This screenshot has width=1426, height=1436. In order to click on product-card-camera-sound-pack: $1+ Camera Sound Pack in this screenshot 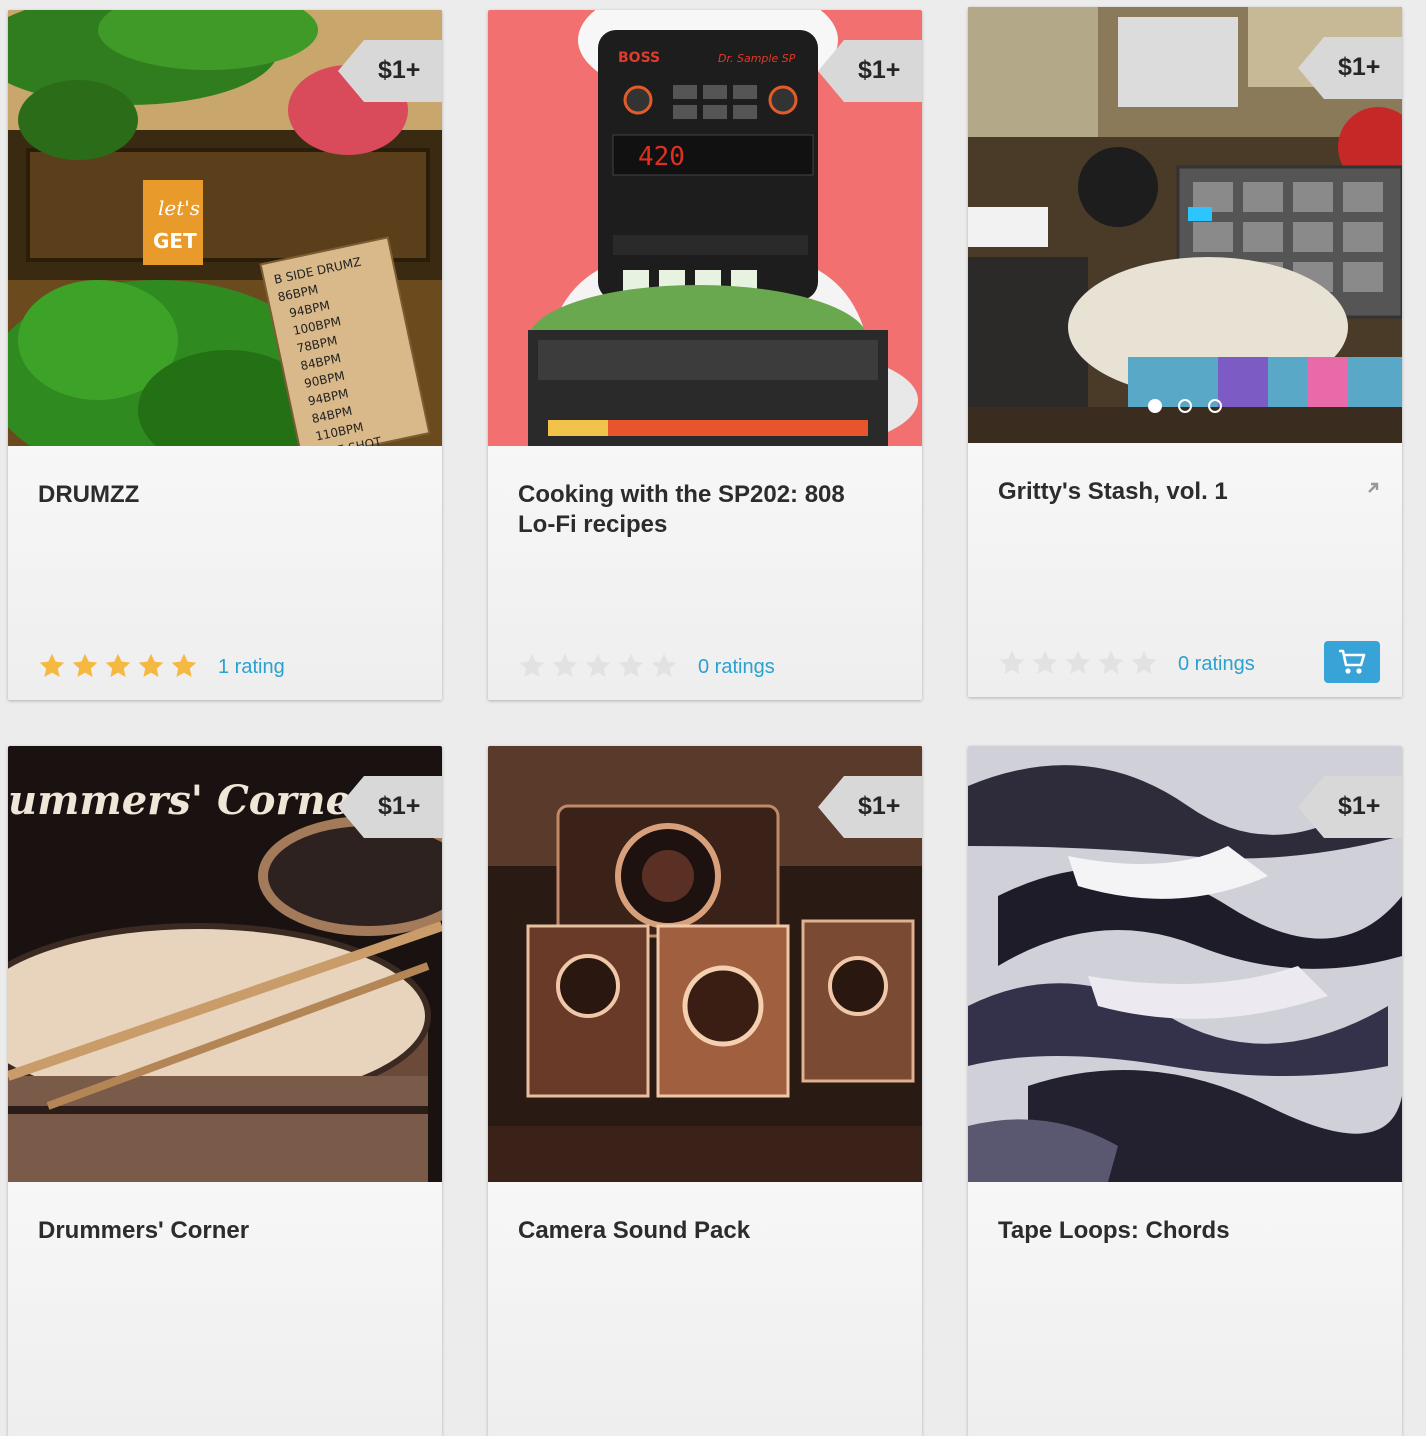, I will do `click(705, 1091)`.